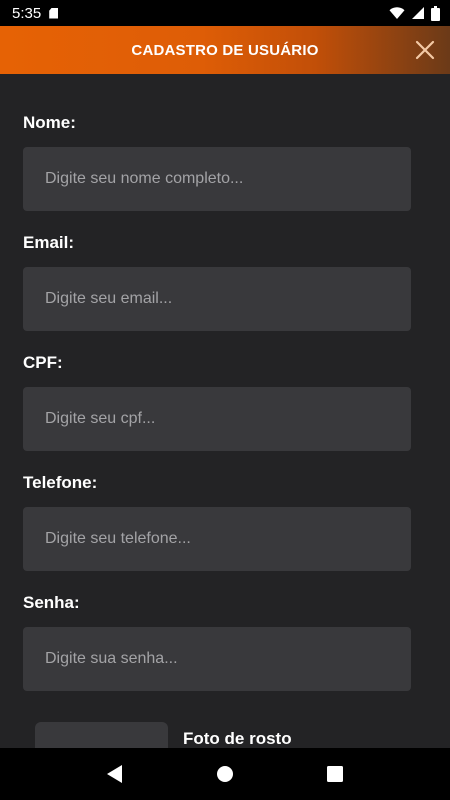 The width and height of the screenshot is (450, 800). I want to click on password-input, so click(217, 659).